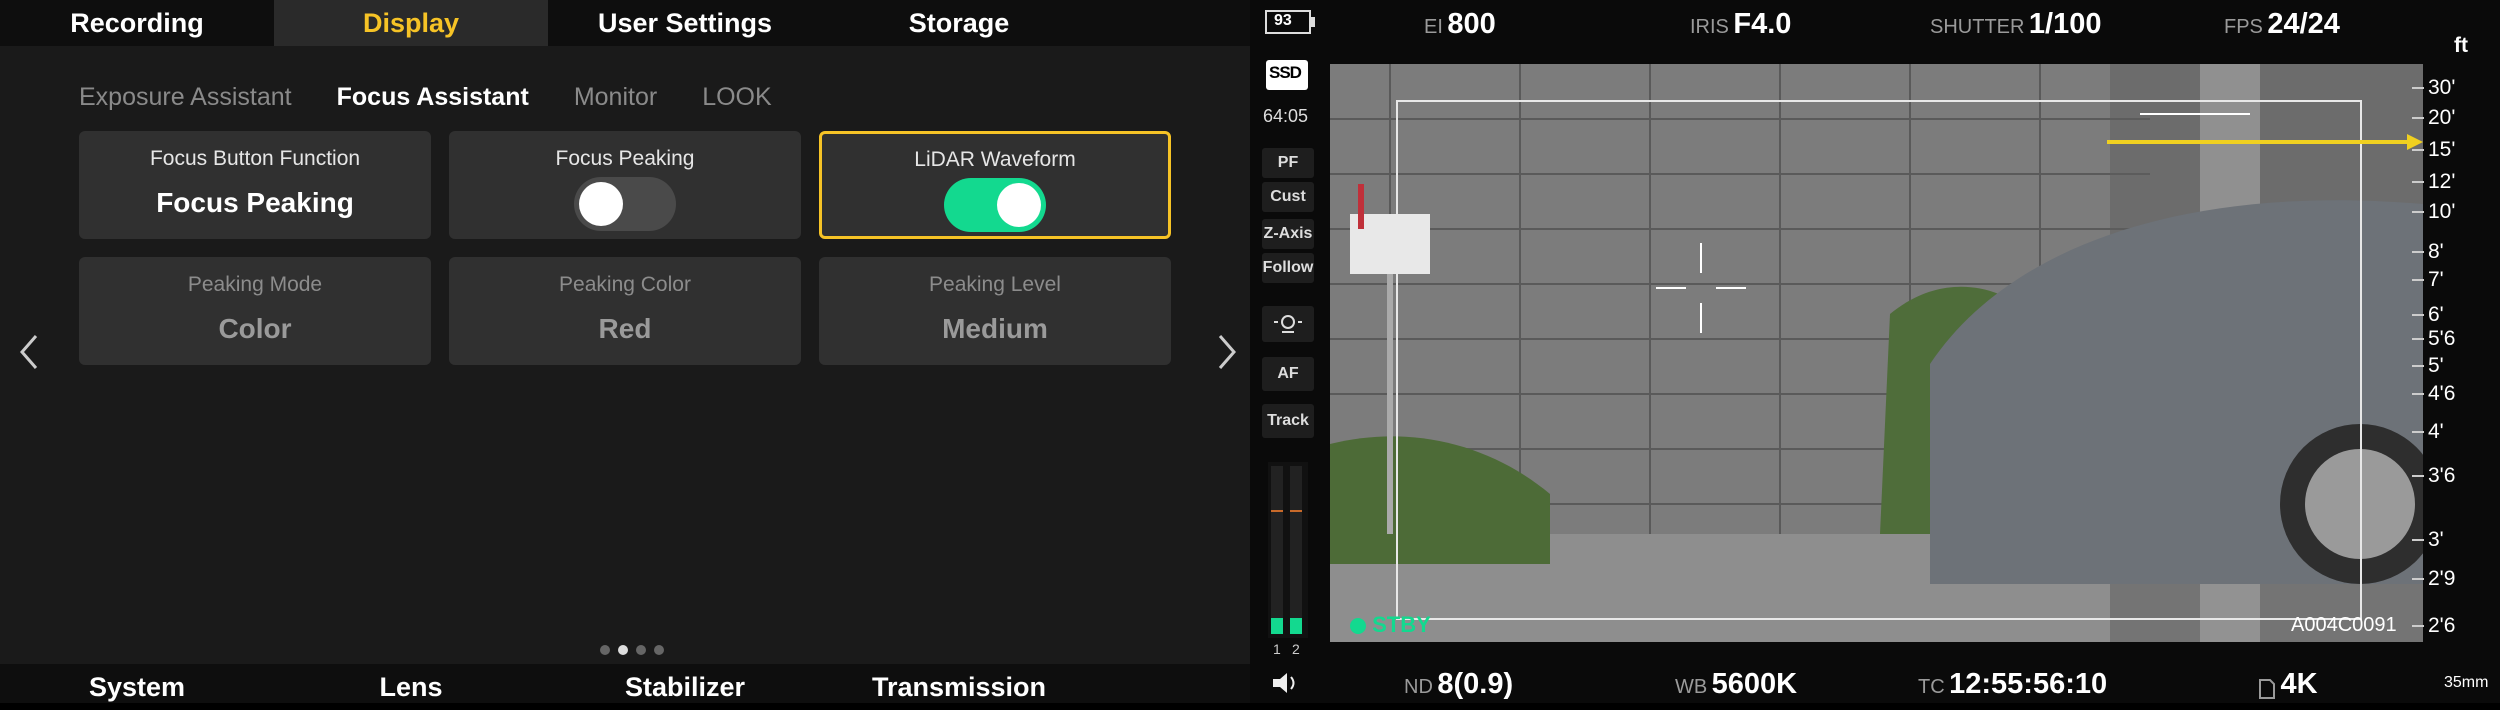 The image size is (2500, 710). I want to click on ei-value: 800, so click(1471, 24).